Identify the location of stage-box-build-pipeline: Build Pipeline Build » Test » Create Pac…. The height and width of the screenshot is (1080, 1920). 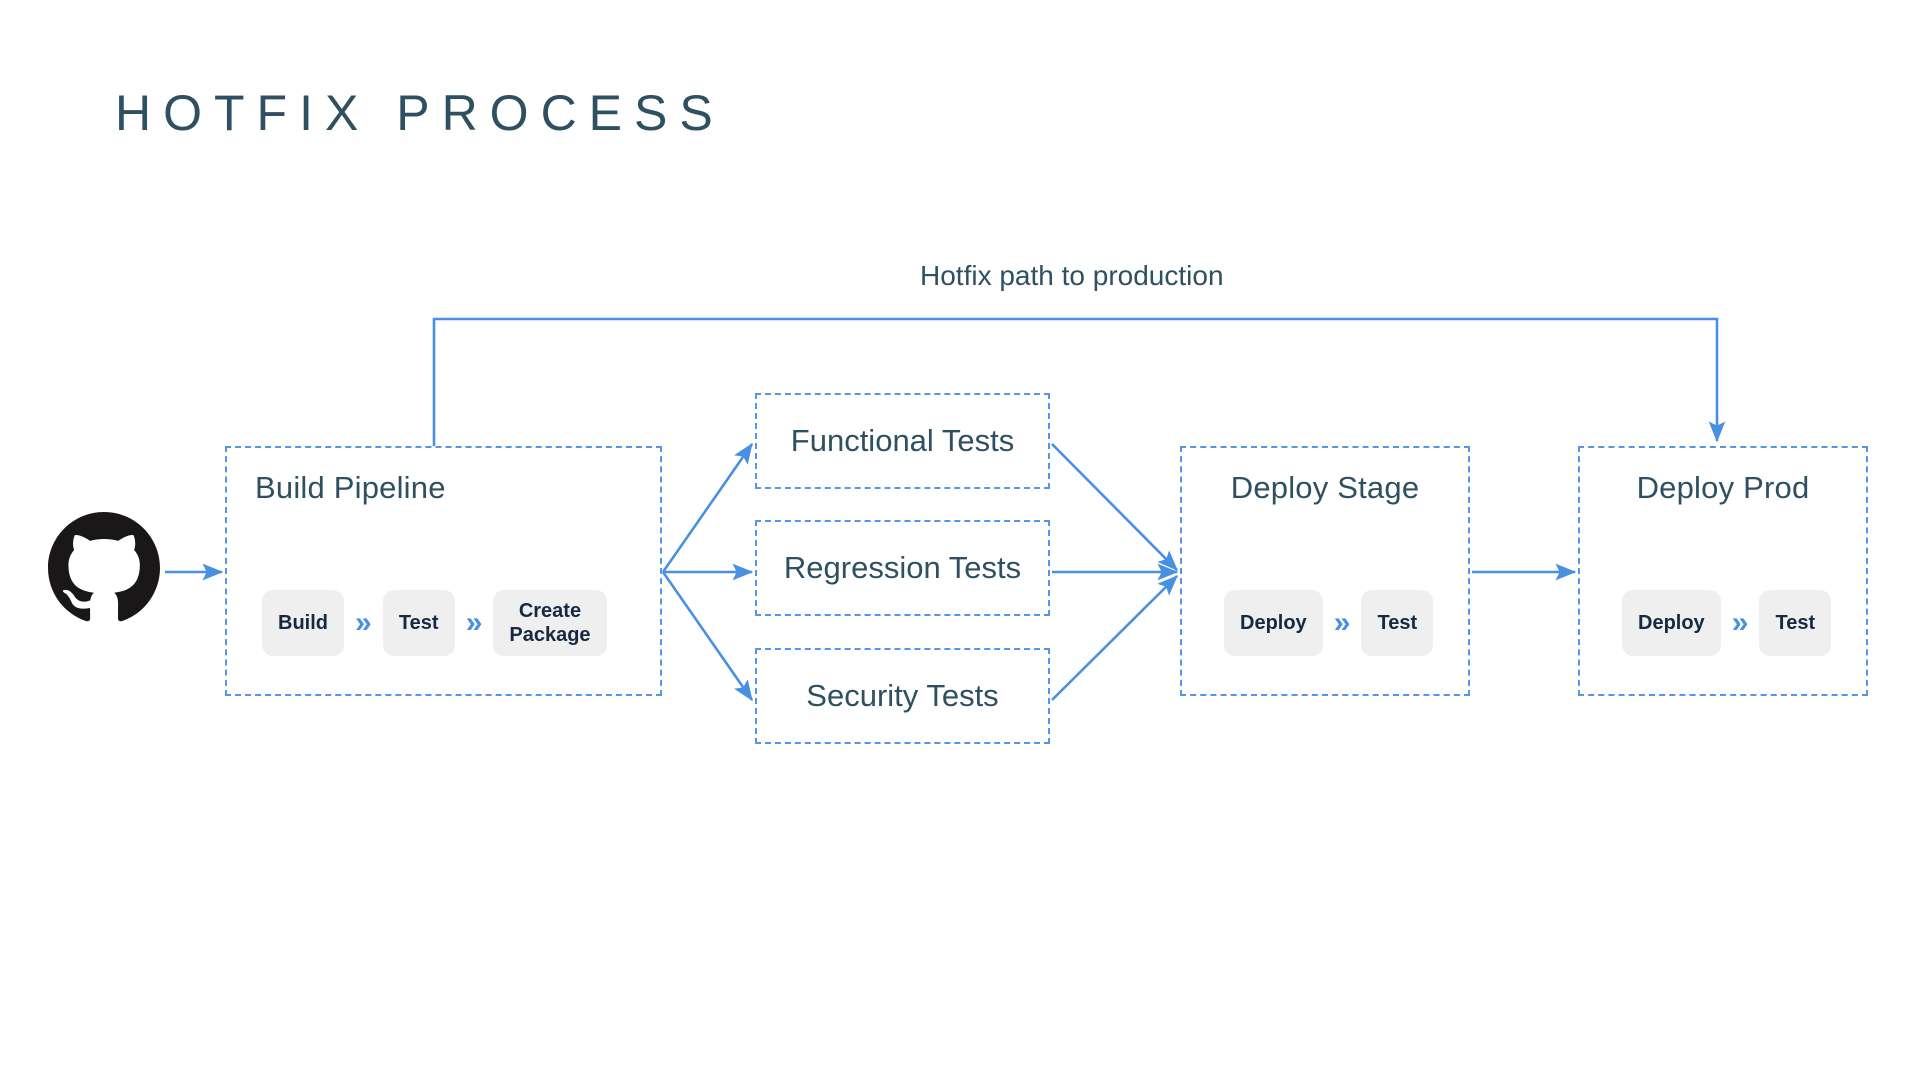
(443, 571).